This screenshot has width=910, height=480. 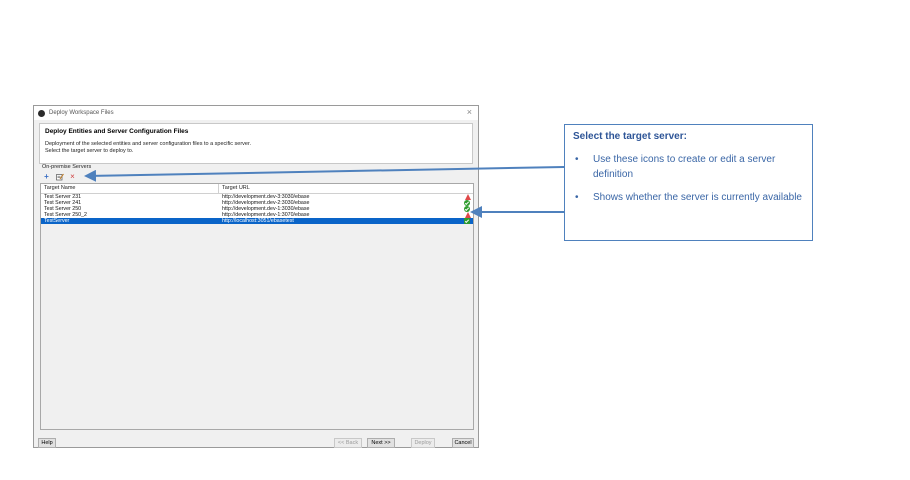 What do you see at coordinates (72, 176) in the screenshot?
I see `delete-server-icon: ×` at bounding box center [72, 176].